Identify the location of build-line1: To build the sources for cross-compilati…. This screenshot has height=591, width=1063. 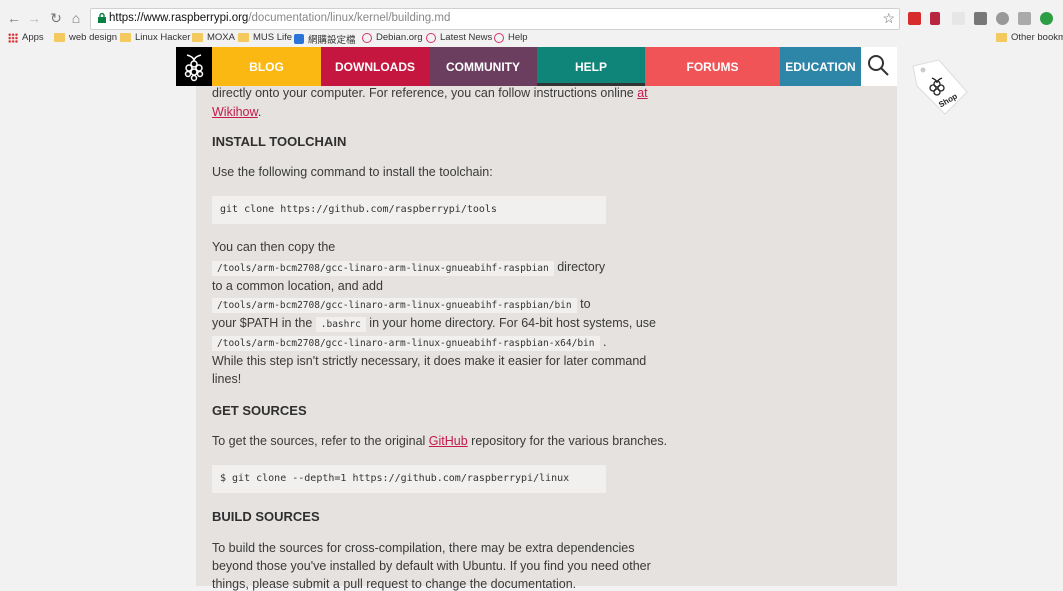
(423, 548).